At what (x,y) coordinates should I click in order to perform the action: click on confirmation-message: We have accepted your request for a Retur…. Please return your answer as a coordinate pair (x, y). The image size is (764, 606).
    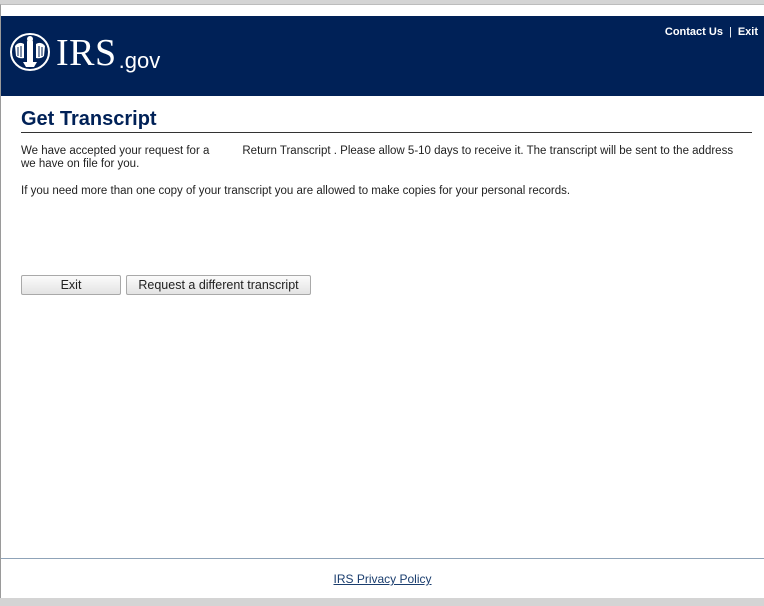
    Looking at the image, I should click on (381, 158).